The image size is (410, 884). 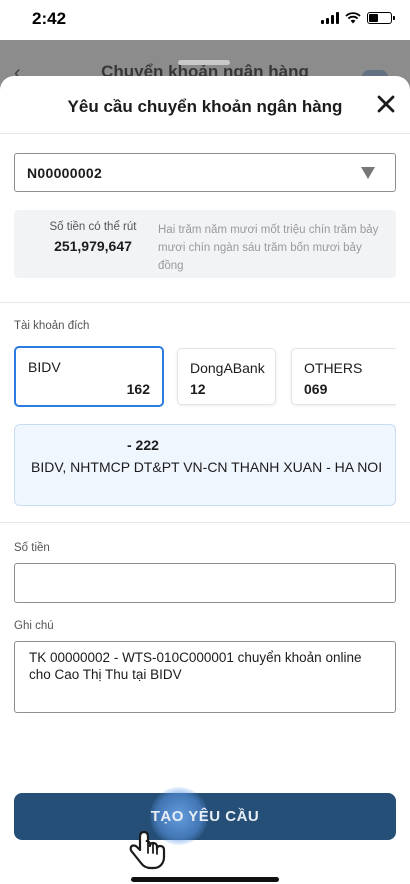 I want to click on status-icons, so click(x=358, y=18).